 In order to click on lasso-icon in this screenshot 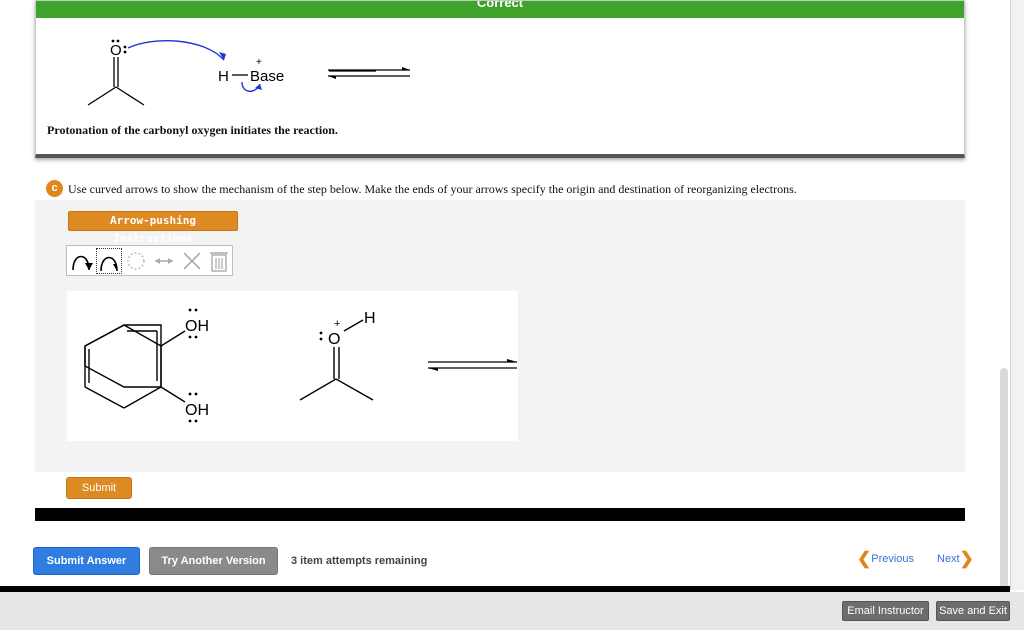, I will do `click(136, 261)`.